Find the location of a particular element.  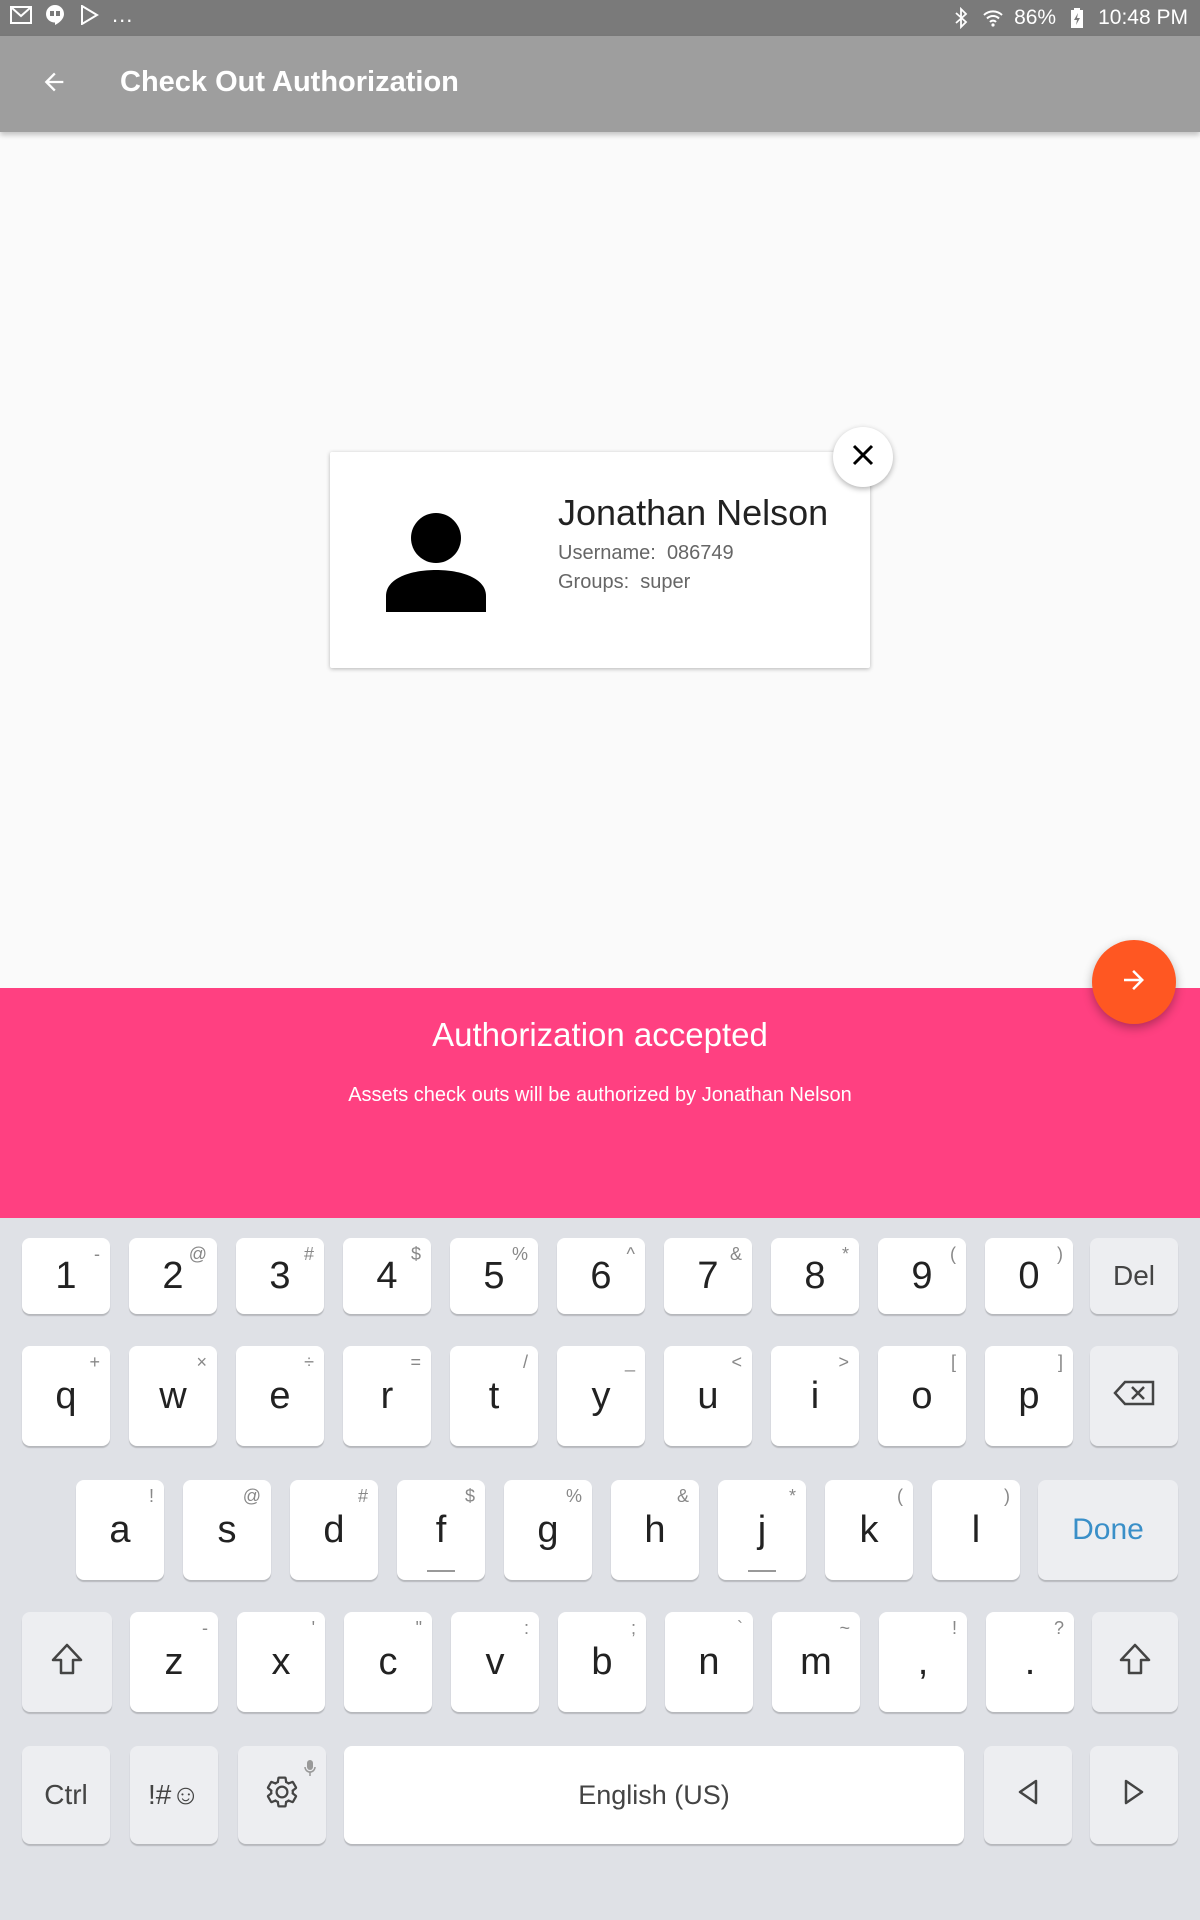

key-row4-4: b; is located at coordinates (602, 1662).